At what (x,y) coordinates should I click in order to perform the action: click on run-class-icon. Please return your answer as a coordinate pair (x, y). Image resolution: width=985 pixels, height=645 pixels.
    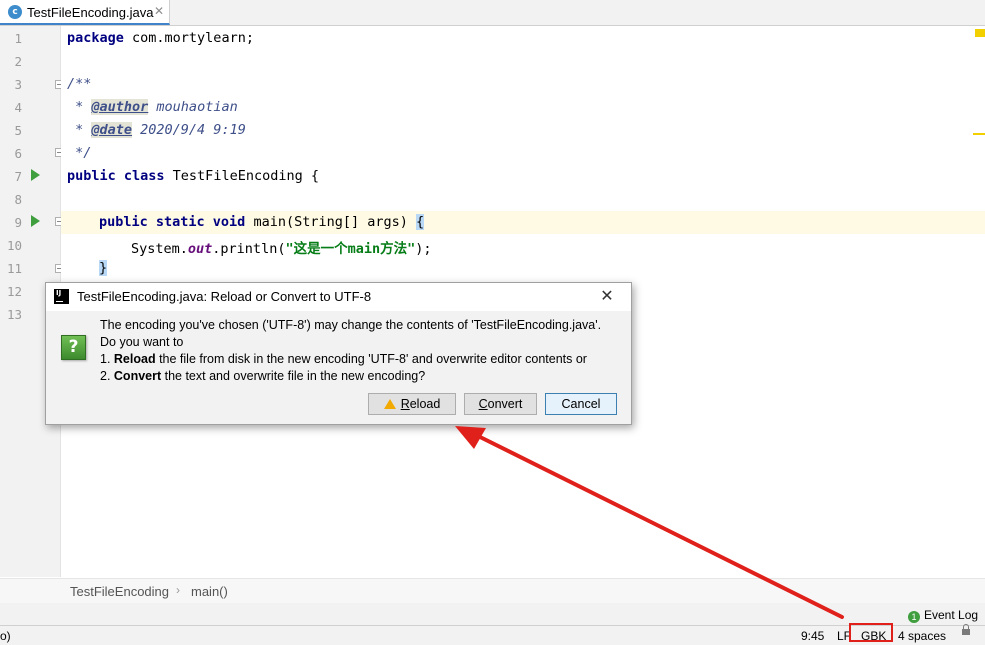
    Looking at the image, I should click on (35, 175).